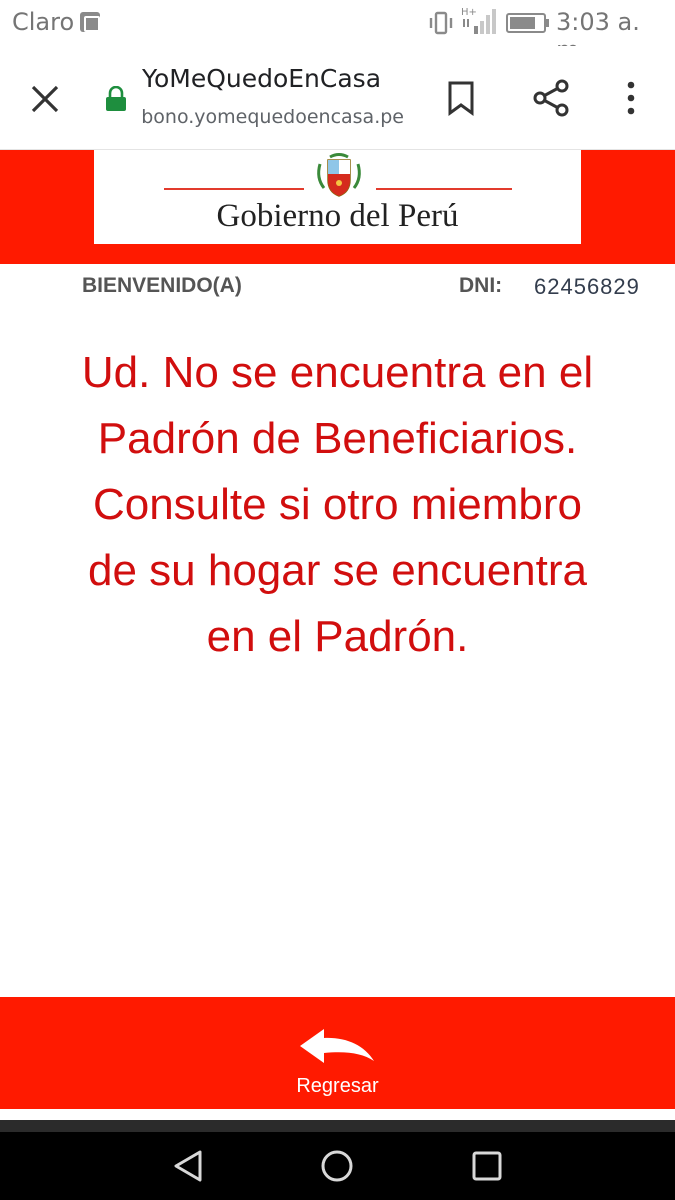 The height and width of the screenshot is (1200, 675). What do you see at coordinates (461, 98) in the screenshot?
I see `bookmark-icon` at bounding box center [461, 98].